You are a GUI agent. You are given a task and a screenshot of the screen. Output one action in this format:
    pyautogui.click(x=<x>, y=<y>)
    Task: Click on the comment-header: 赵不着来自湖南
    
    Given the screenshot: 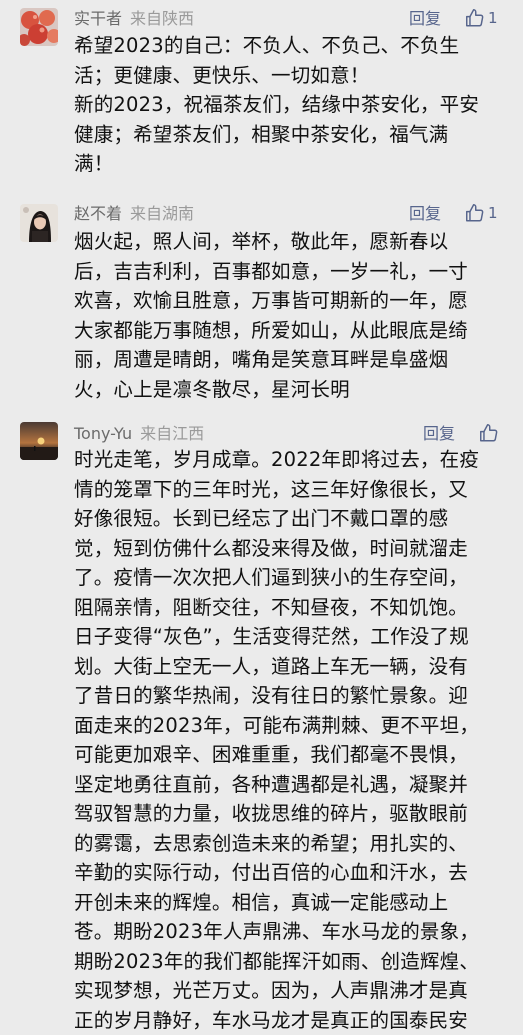 What is the action you would take?
    pyautogui.click(x=134, y=214)
    